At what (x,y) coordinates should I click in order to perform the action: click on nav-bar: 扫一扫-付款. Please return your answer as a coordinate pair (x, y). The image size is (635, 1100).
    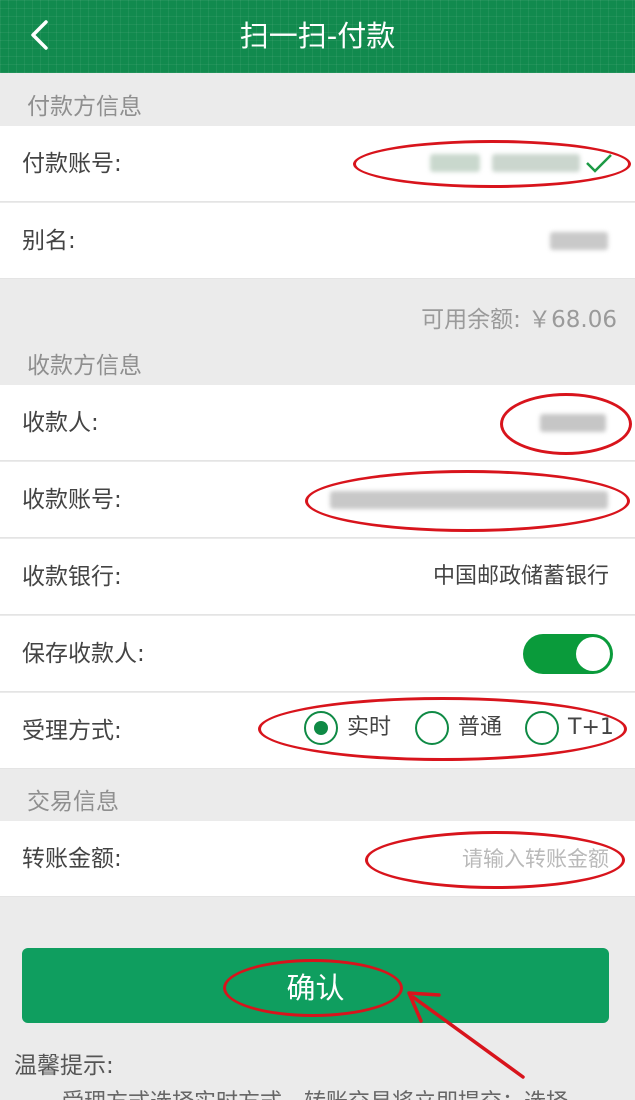
    Looking at the image, I should click on (317, 36).